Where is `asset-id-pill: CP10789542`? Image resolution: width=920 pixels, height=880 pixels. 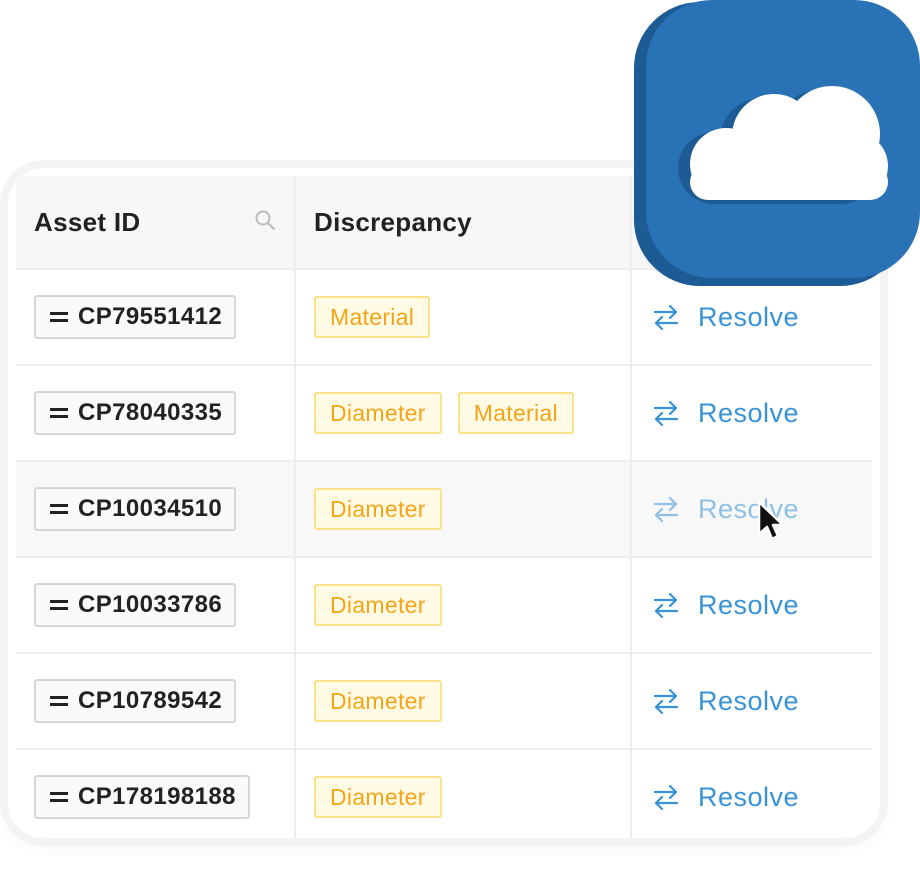
asset-id-pill: CP10789542 is located at coordinates (135, 701).